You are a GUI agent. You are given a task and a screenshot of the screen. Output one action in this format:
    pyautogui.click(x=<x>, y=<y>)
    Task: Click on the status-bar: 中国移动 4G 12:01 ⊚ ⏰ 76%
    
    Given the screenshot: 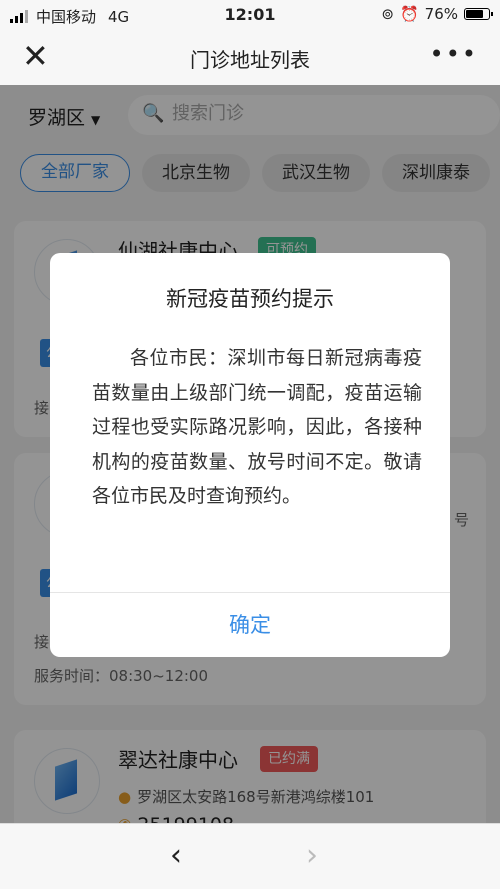 What is the action you would take?
    pyautogui.click(x=250, y=15)
    